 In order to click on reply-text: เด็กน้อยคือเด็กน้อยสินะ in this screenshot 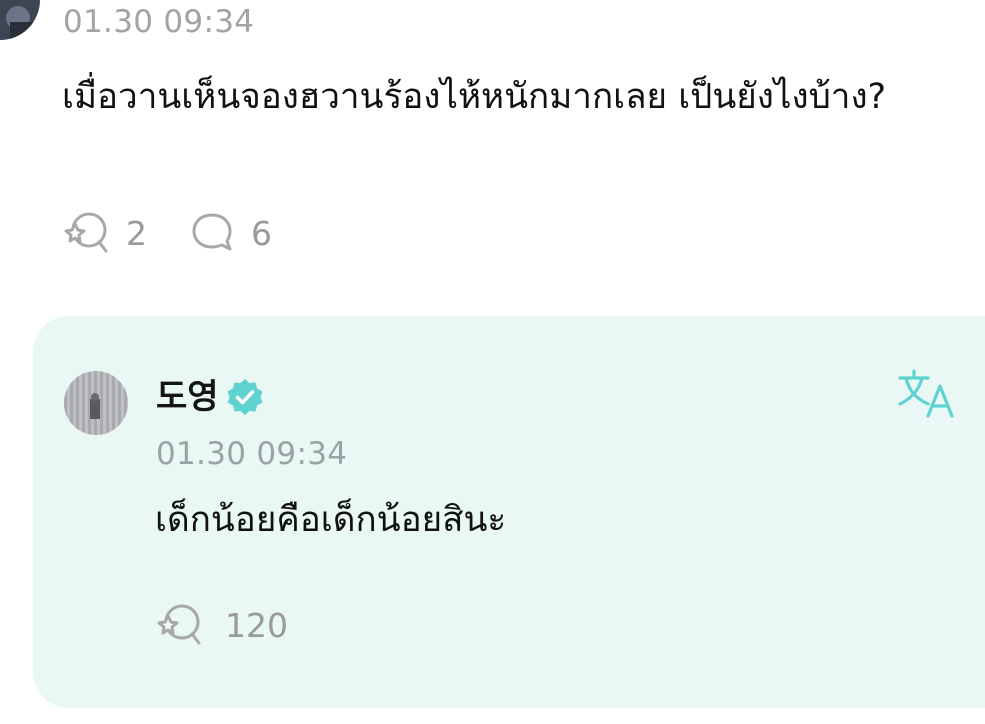, I will do `click(331, 520)`.